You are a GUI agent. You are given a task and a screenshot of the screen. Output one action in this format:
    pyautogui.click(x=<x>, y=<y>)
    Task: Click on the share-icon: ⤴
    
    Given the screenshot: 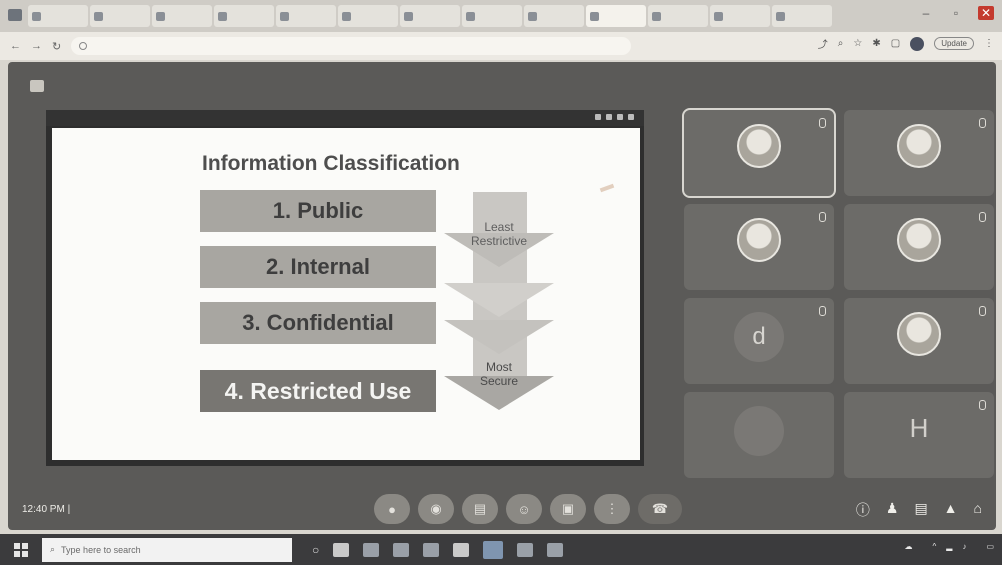 What is the action you would take?
    pyautogui.click(x=823, y=43)
    